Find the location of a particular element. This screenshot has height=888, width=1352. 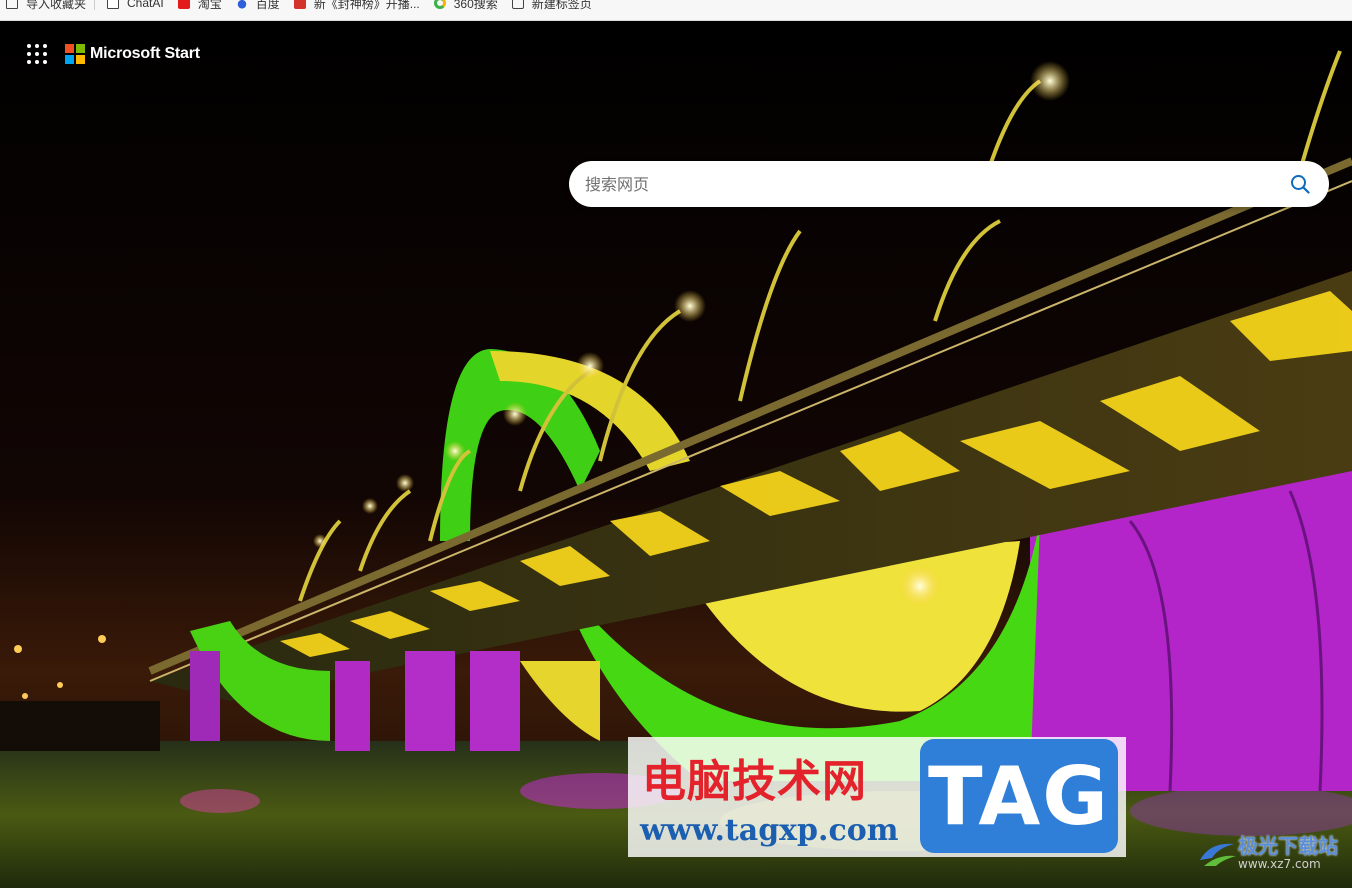

corner-watermark: 极光下载站 www.xz7.com is located at coordinates (1267, 853).